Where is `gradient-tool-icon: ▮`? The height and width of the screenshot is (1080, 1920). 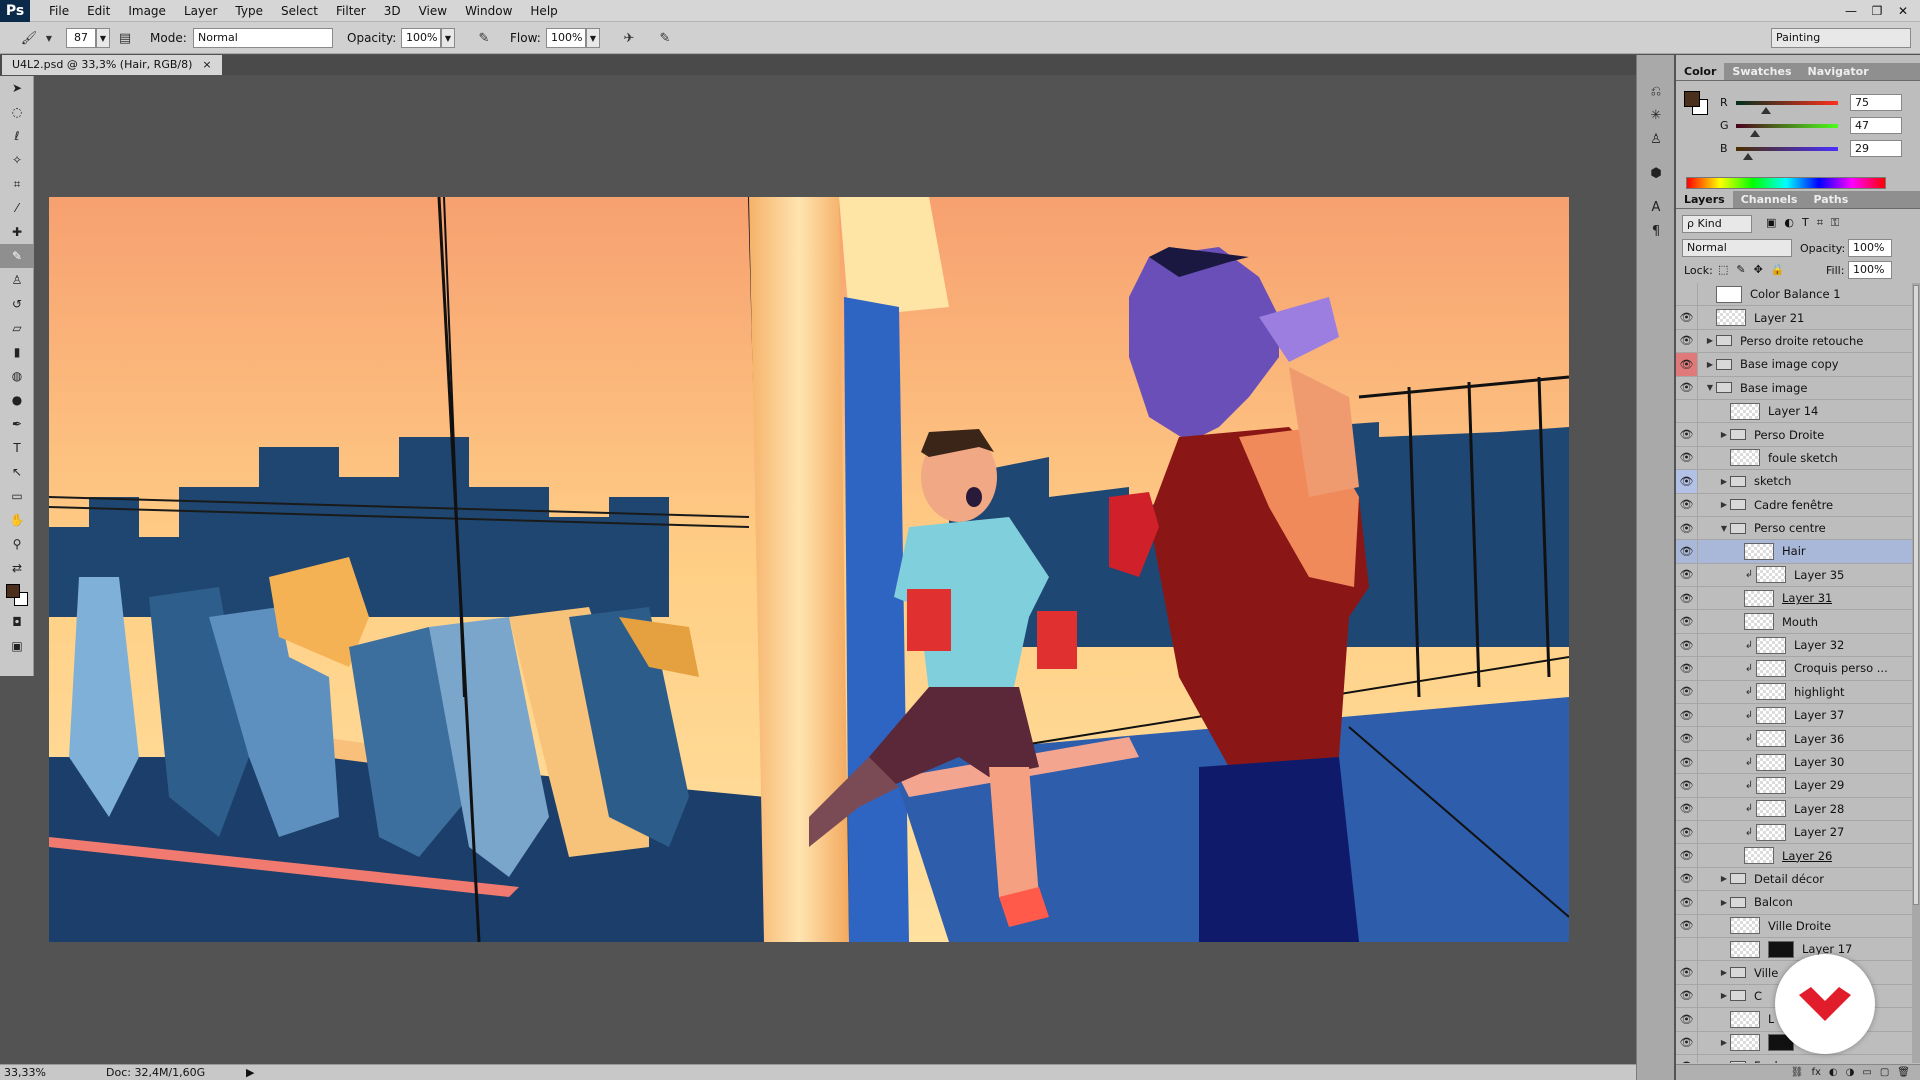 gradient-tool-icon: ▮ is located at coordinates (17, 352).